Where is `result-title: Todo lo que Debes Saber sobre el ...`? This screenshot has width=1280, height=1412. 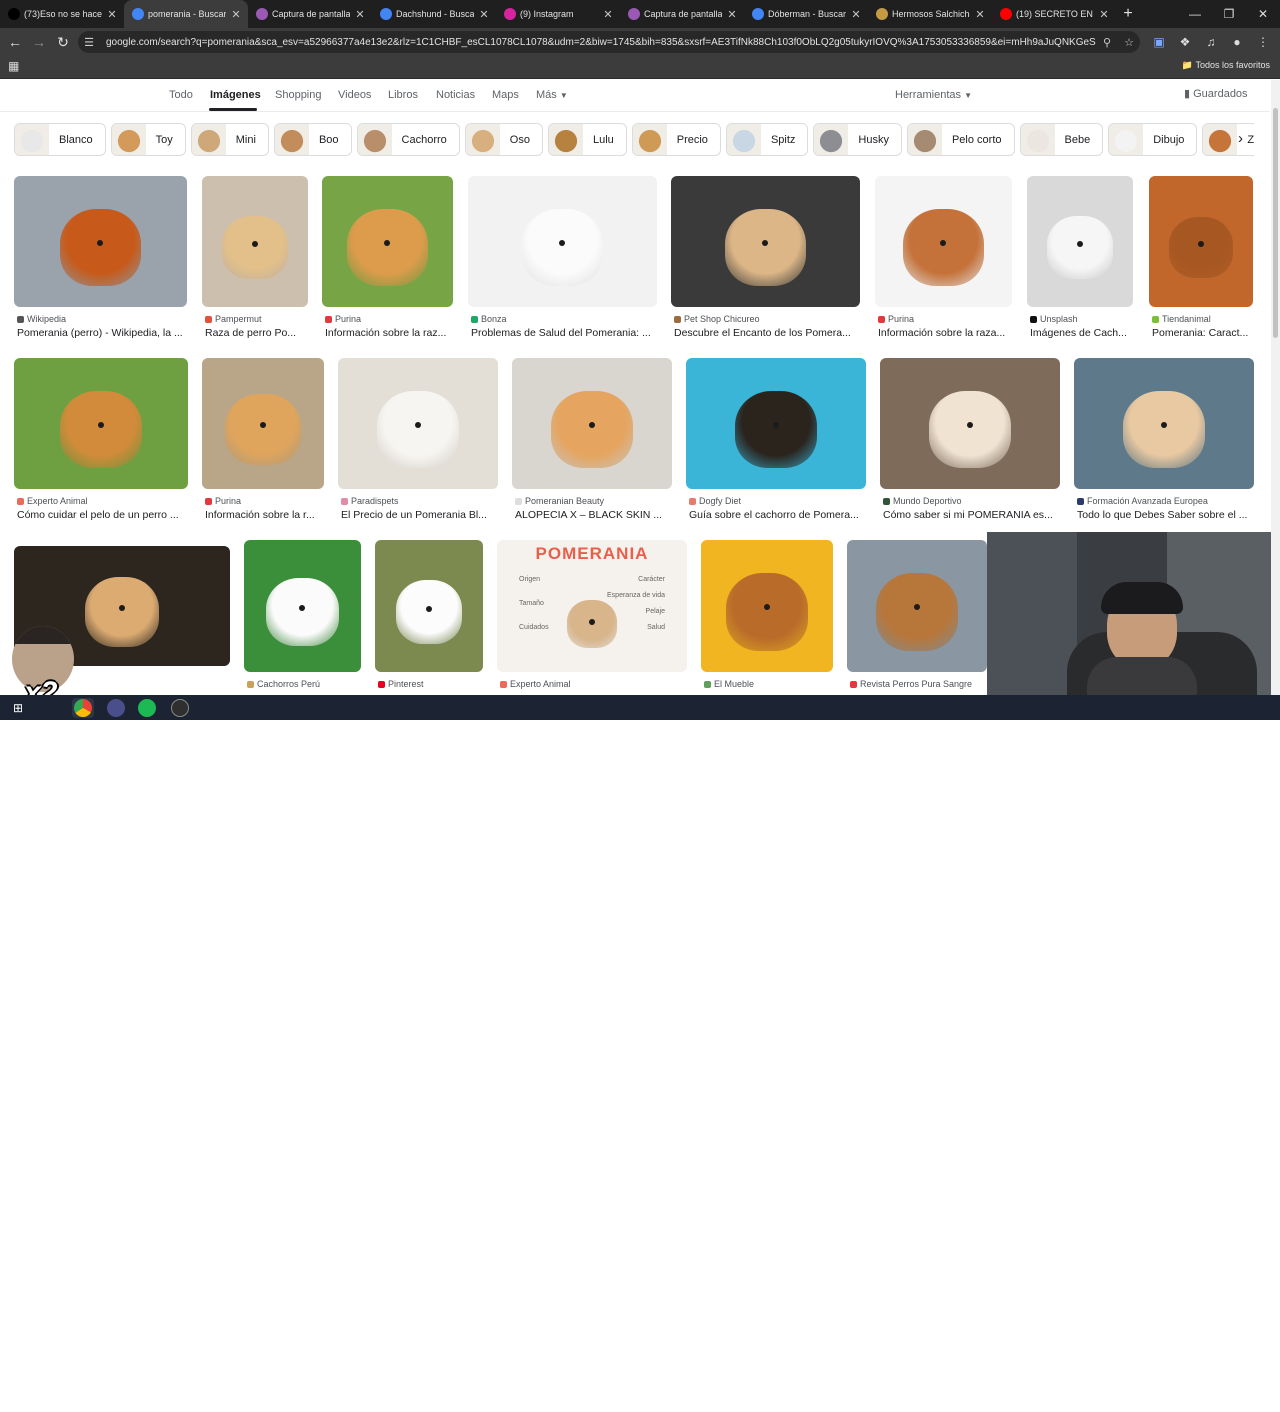
result-title: Todo lo que Debes Saber sobre el ... is located at coordinates (1166, 515).